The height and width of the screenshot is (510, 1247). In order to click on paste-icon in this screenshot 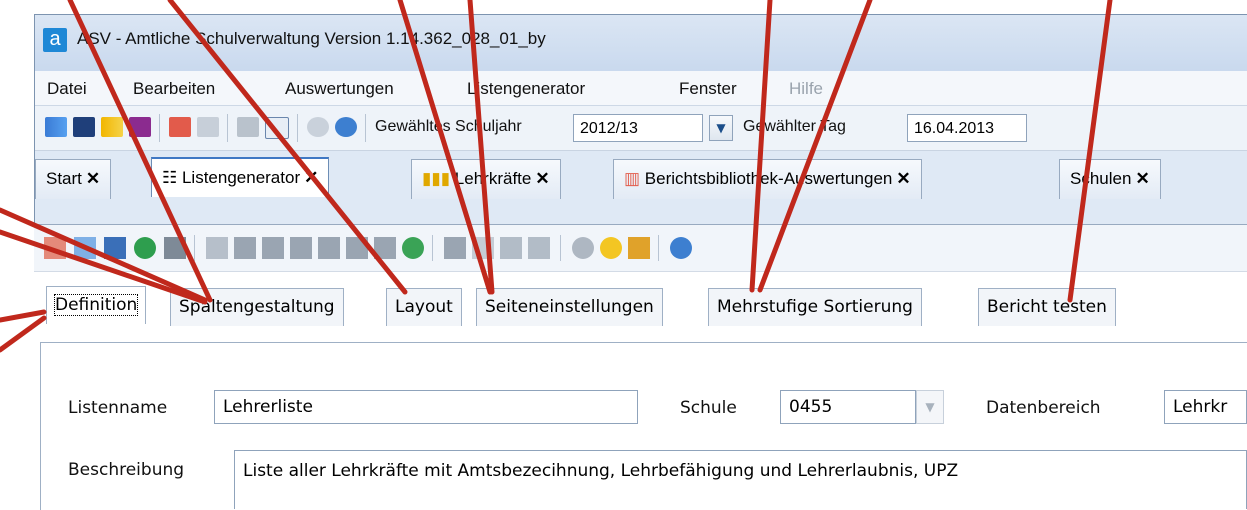, I will do `click(539, 248)`.